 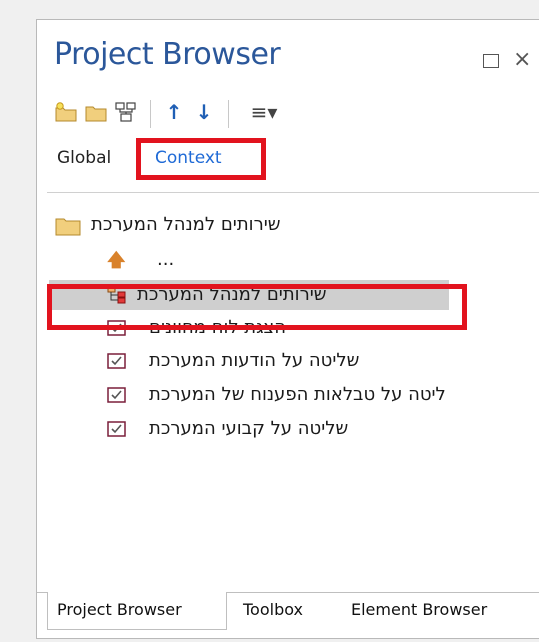 What do you see at coordinates (116, 260) in the screenshot?
I see `up-arrow-icon: 🡅` at bounding box center [116, 260].